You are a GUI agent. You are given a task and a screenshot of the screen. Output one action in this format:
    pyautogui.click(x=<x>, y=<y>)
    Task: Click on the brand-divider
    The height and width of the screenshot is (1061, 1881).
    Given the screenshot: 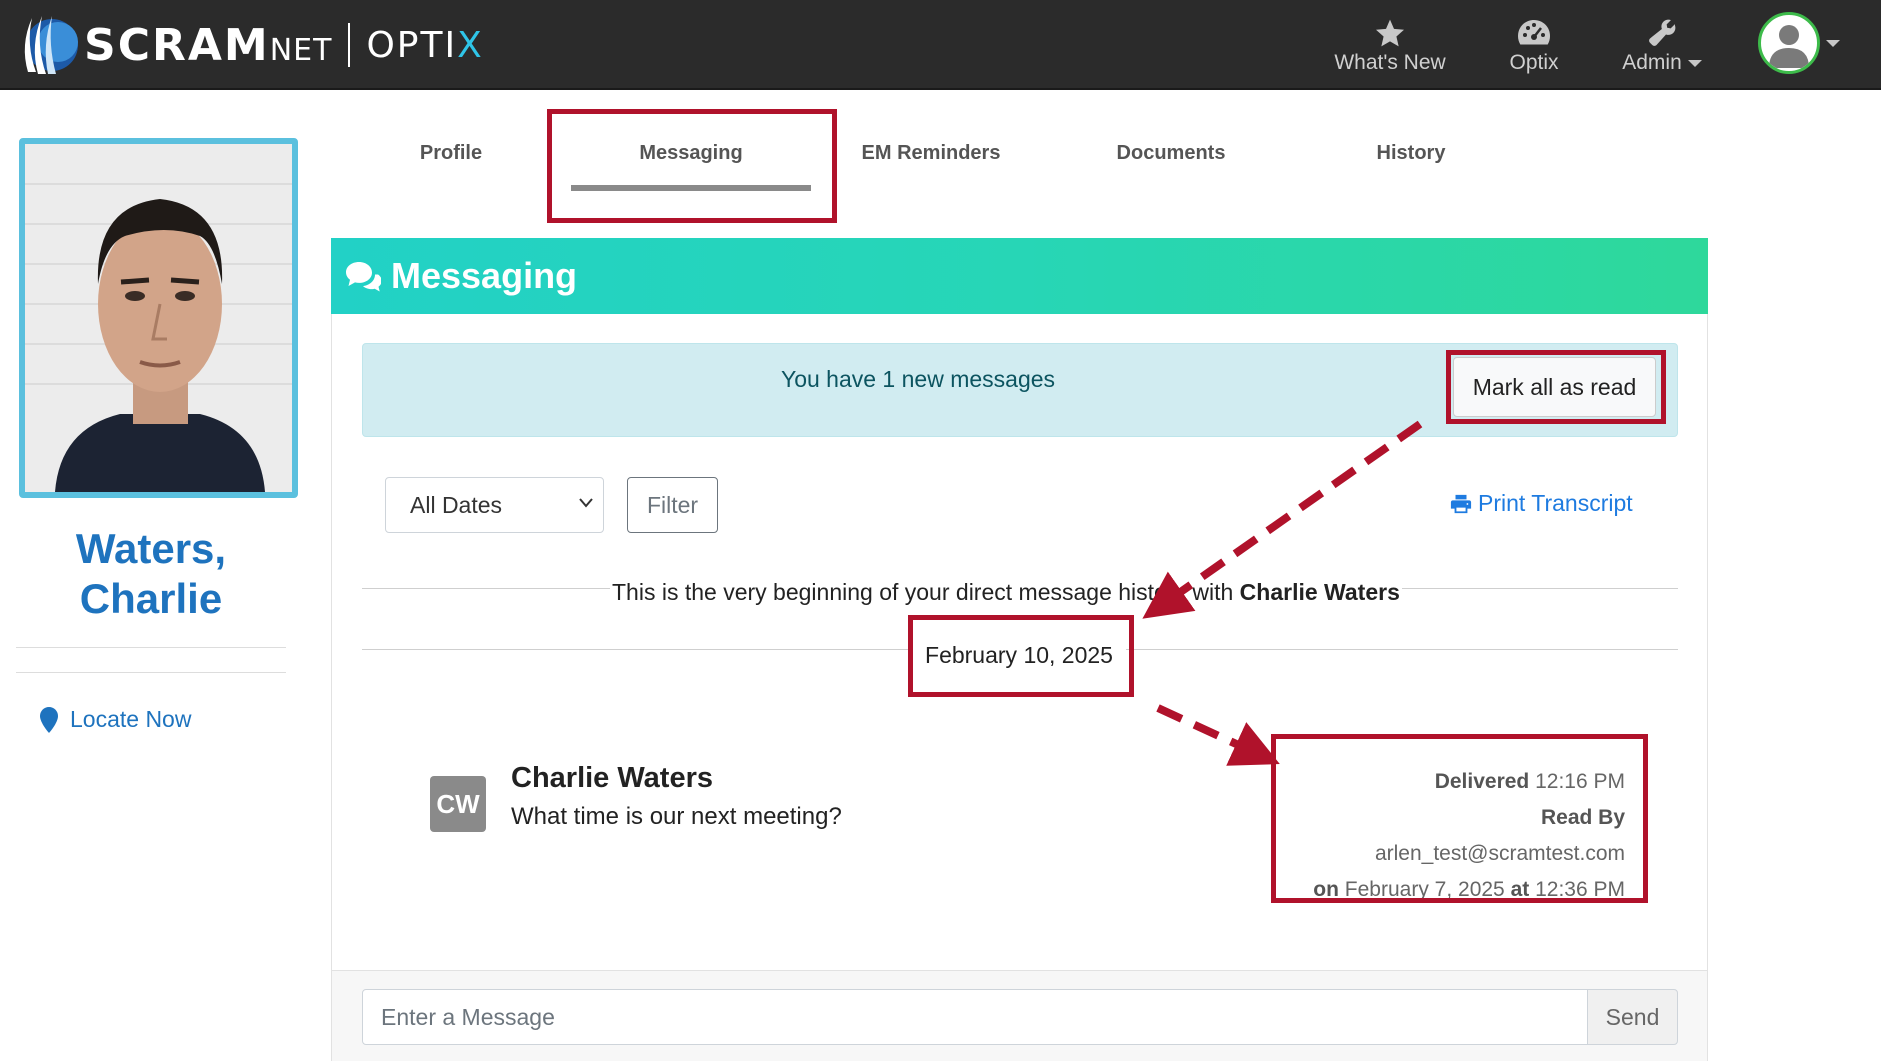 What is the action you would take?
    pyautogui.click(x=349, y=45)
    